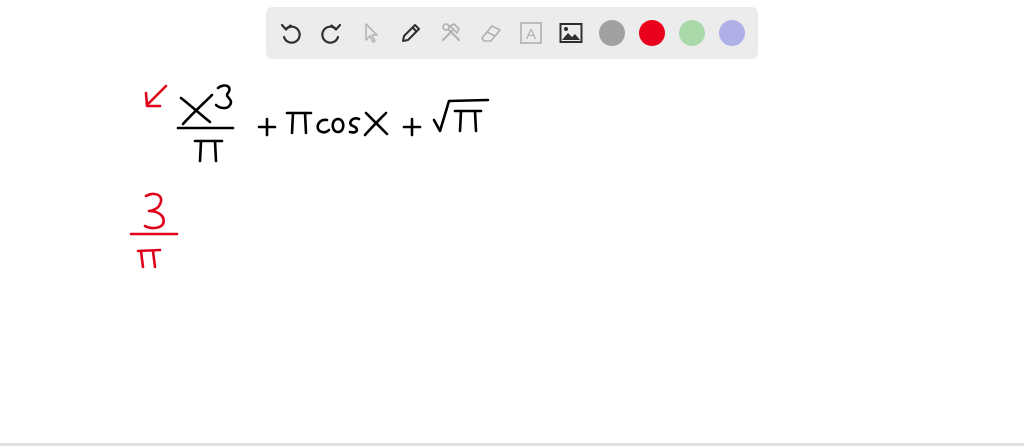 The width and height of the screenshot is (1024, 446). What do you see at coordinates (154, 230) in the screenshot?
I see `red-fraction-three-over-pi` at bounding box center [154, 230].